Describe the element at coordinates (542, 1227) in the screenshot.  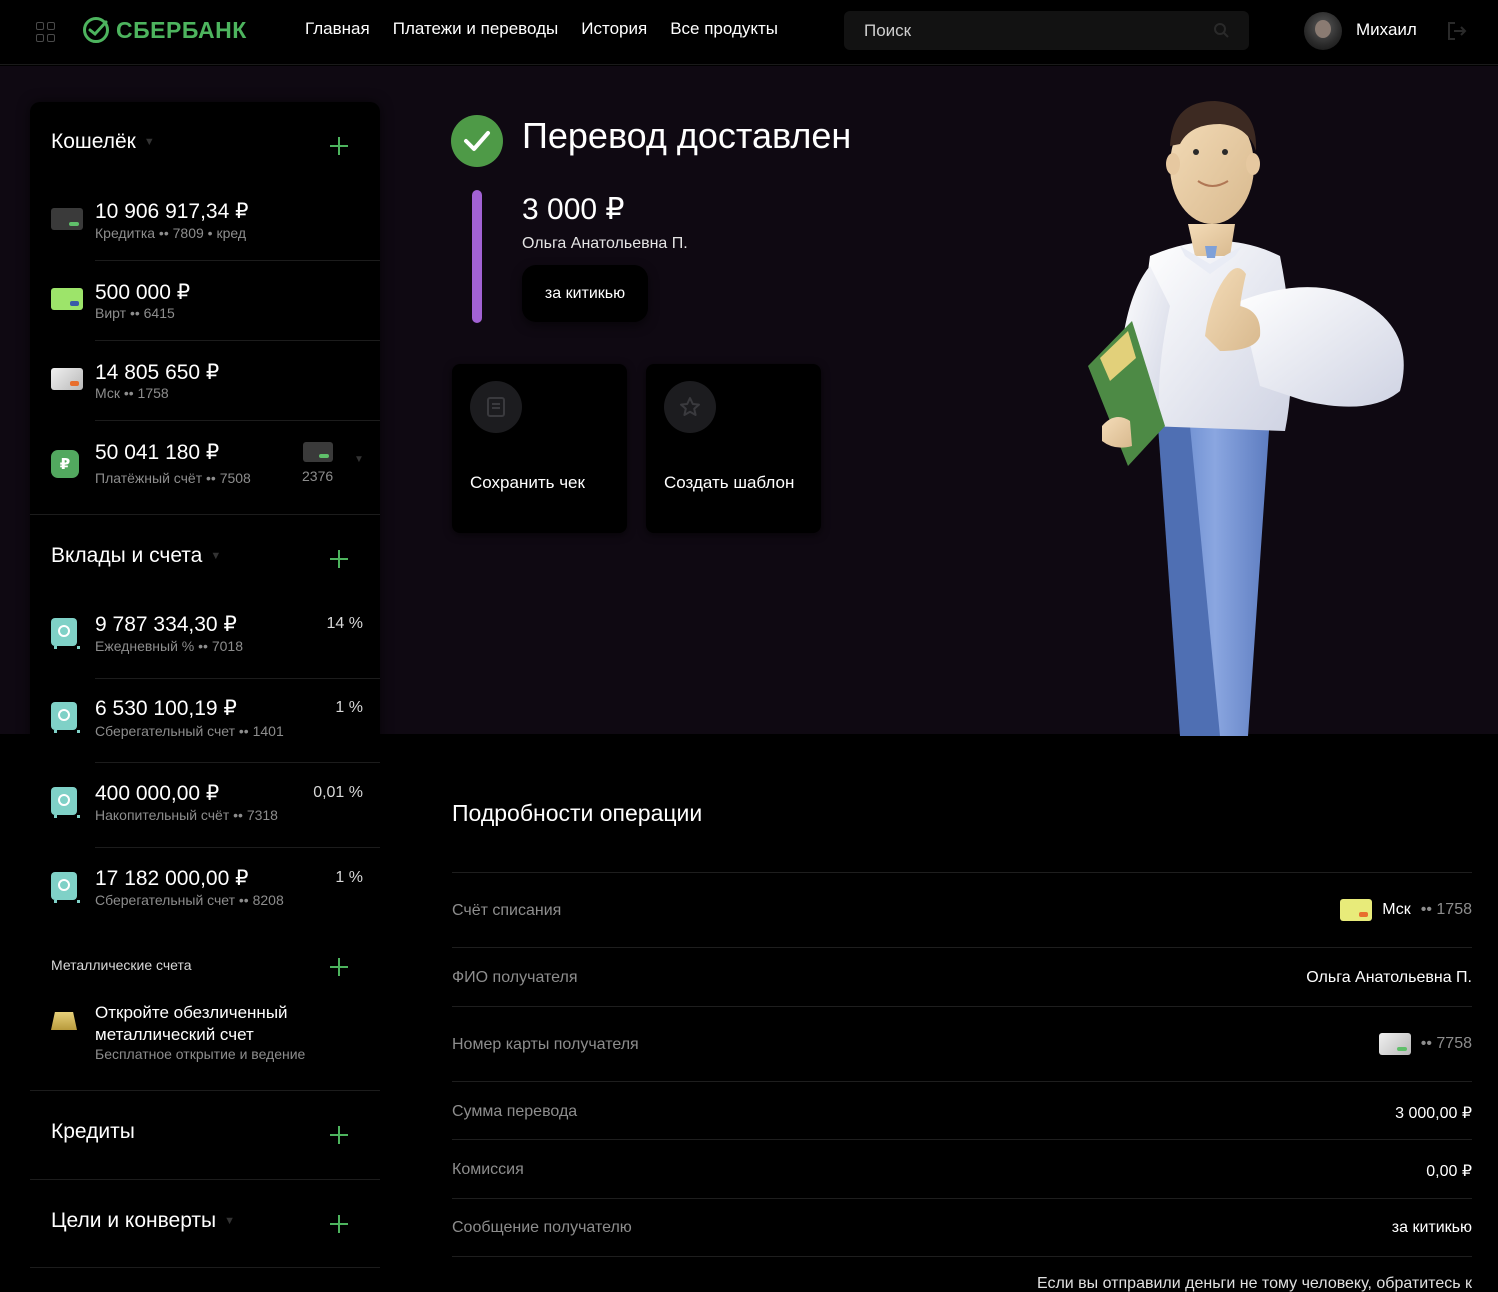
I see `detail-label: Сообщение получателю` at that location.